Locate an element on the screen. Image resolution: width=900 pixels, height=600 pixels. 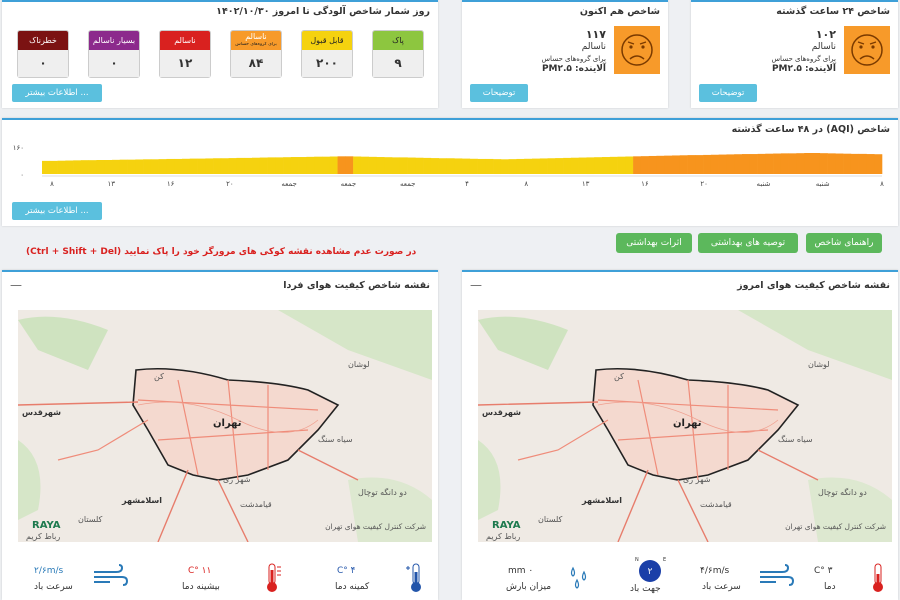
pollution-day-label: ناسالم is located at coordinates (256, 40).